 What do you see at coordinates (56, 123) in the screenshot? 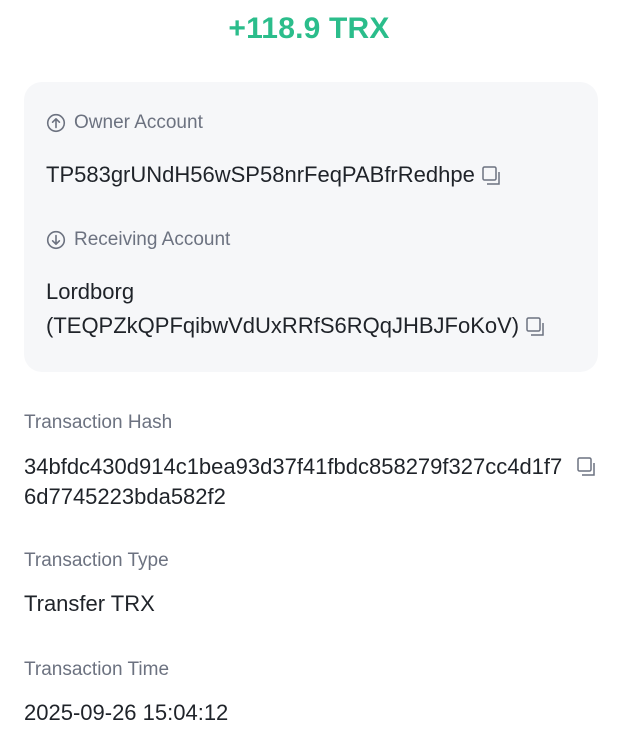
I see `arrow-up-circle-icon` at bounding box center [56, 123].